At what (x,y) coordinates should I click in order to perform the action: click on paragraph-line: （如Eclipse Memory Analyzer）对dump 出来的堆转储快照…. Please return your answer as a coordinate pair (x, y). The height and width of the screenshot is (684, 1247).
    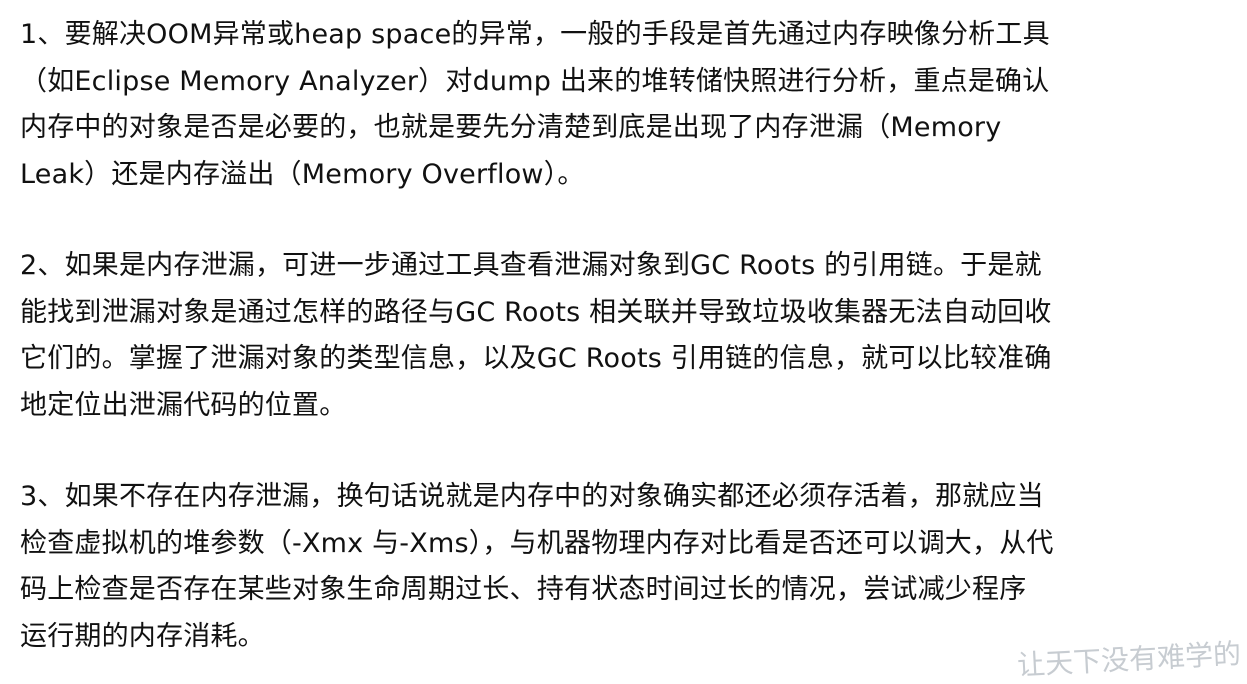
    Looking at the image, I should click on (535, 81).